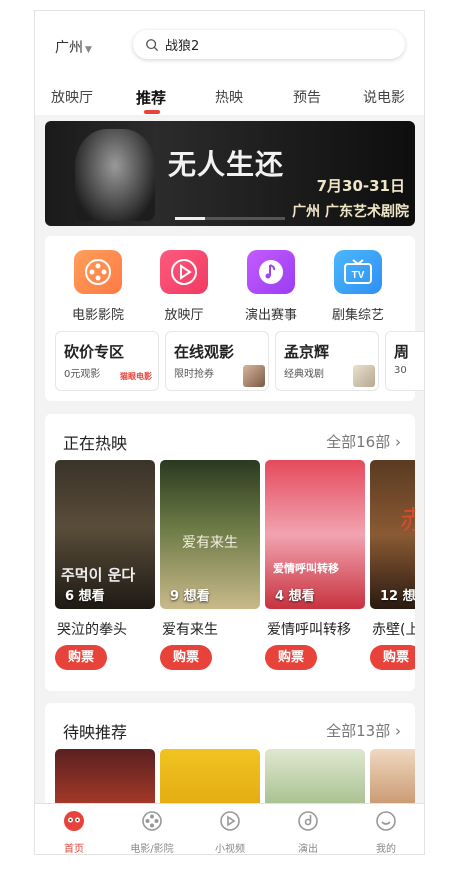 This screenshot has width=452, height=875. I want to click on category-screening-hall: 放映厅, so click(184, 286).